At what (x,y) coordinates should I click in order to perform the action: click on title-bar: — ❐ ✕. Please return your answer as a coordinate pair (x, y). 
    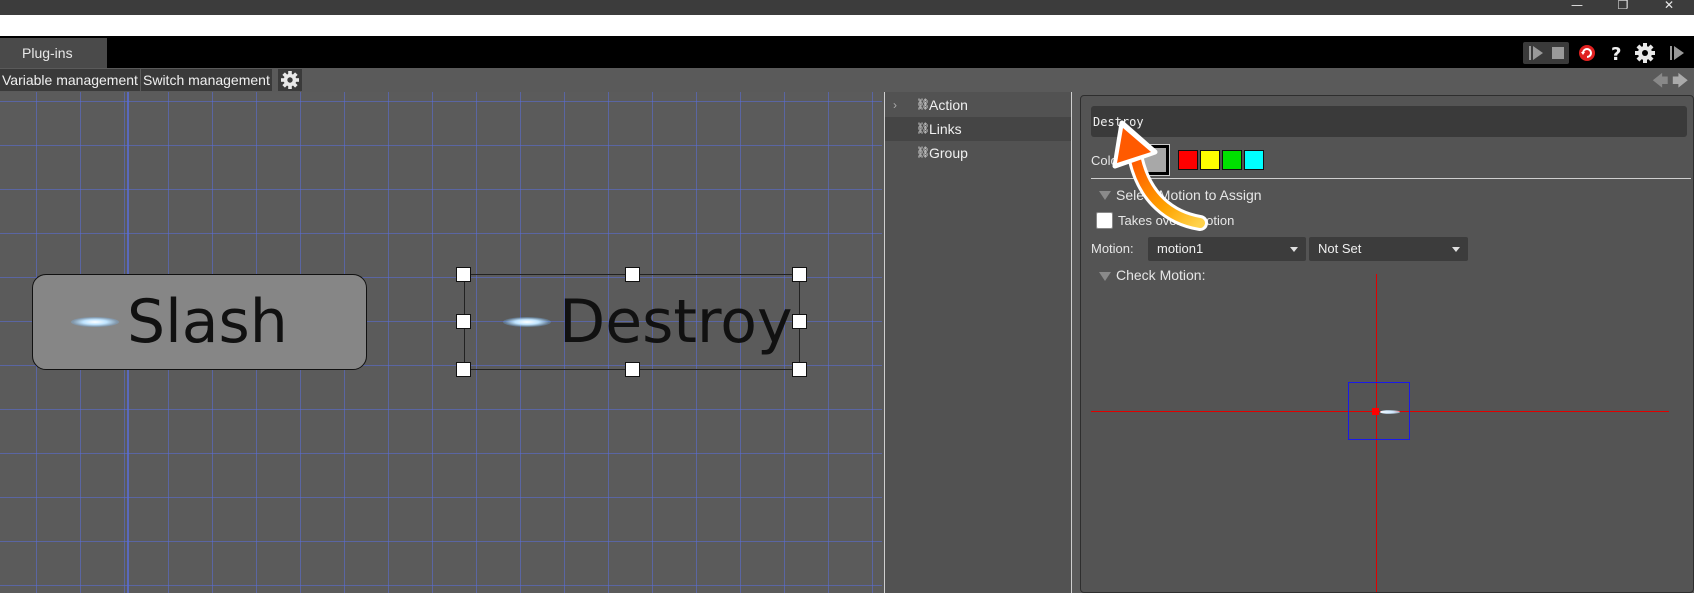
    Looking at the image, I should click on (847, 7).